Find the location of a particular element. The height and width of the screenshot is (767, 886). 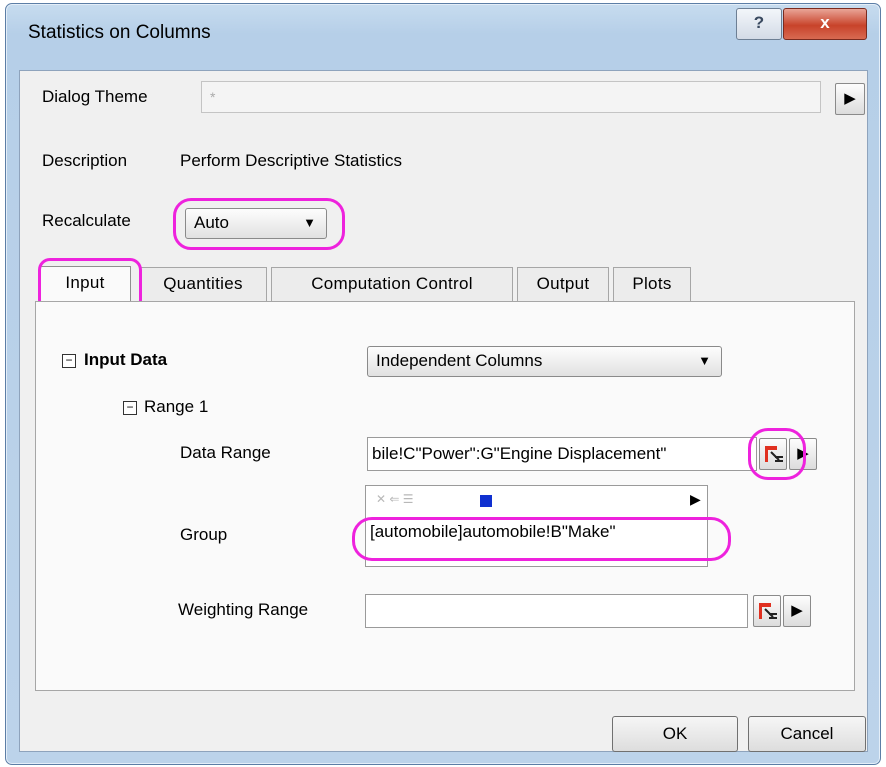

weighting-range-input is located at coordinates (556, 611).